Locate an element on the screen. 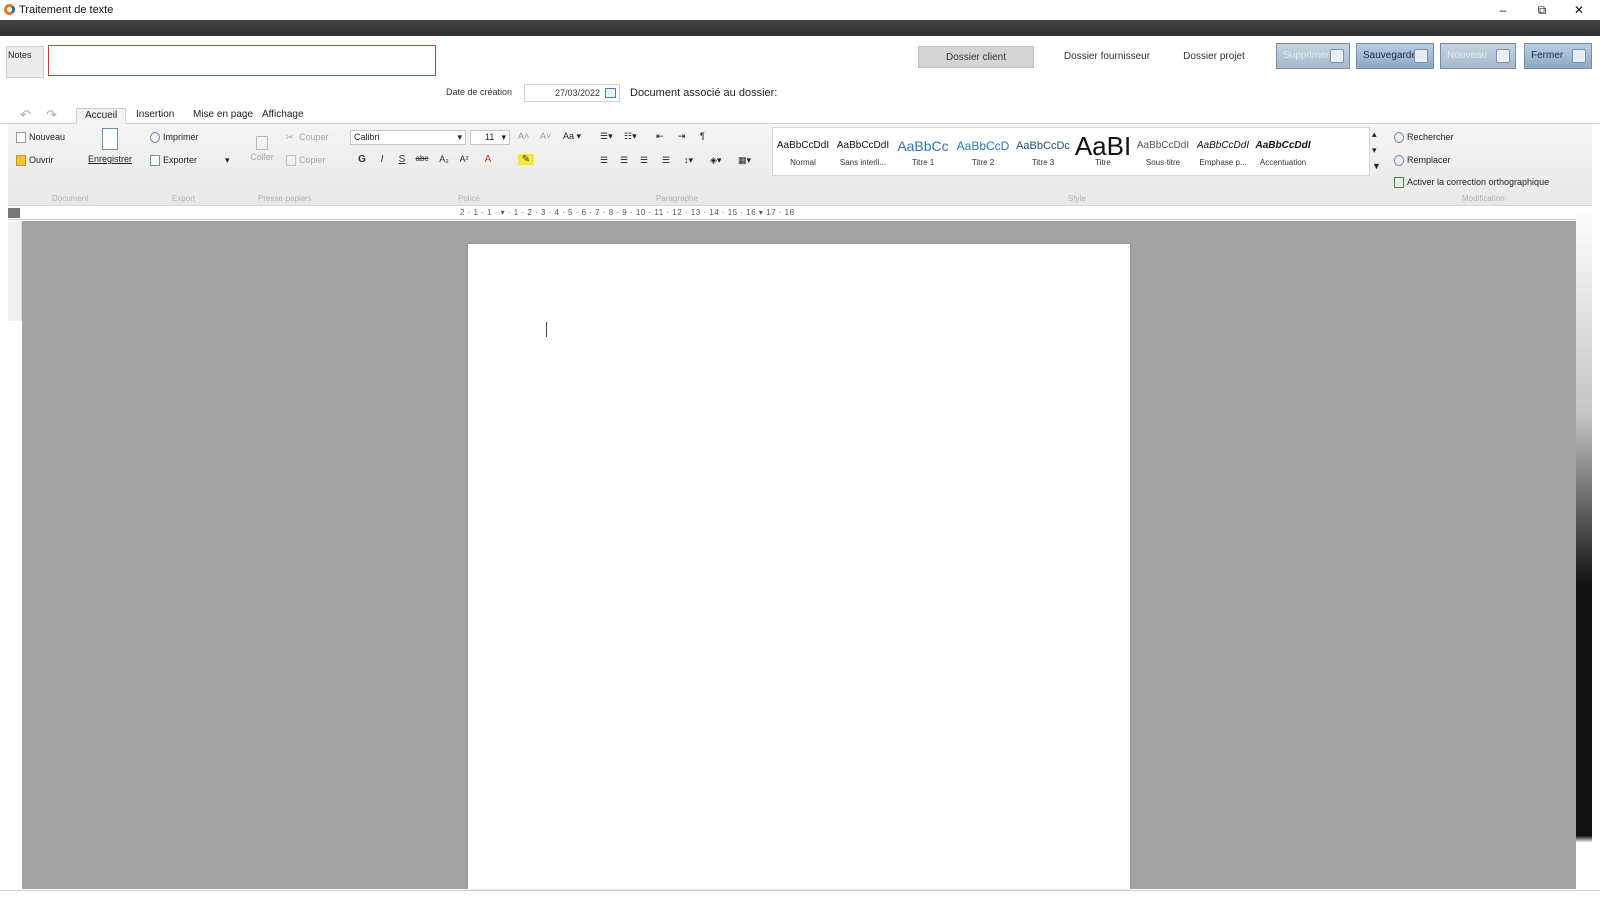 This screenshot has height=904, width=1600. underline-icon: S is located at coordinates (402, 159).